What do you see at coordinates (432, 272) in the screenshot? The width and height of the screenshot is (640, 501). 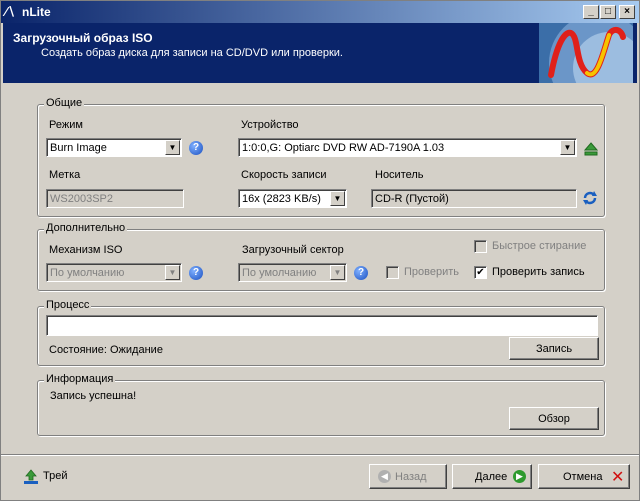 I see `verify-label: Проверить` at bounding box center [432, 272].